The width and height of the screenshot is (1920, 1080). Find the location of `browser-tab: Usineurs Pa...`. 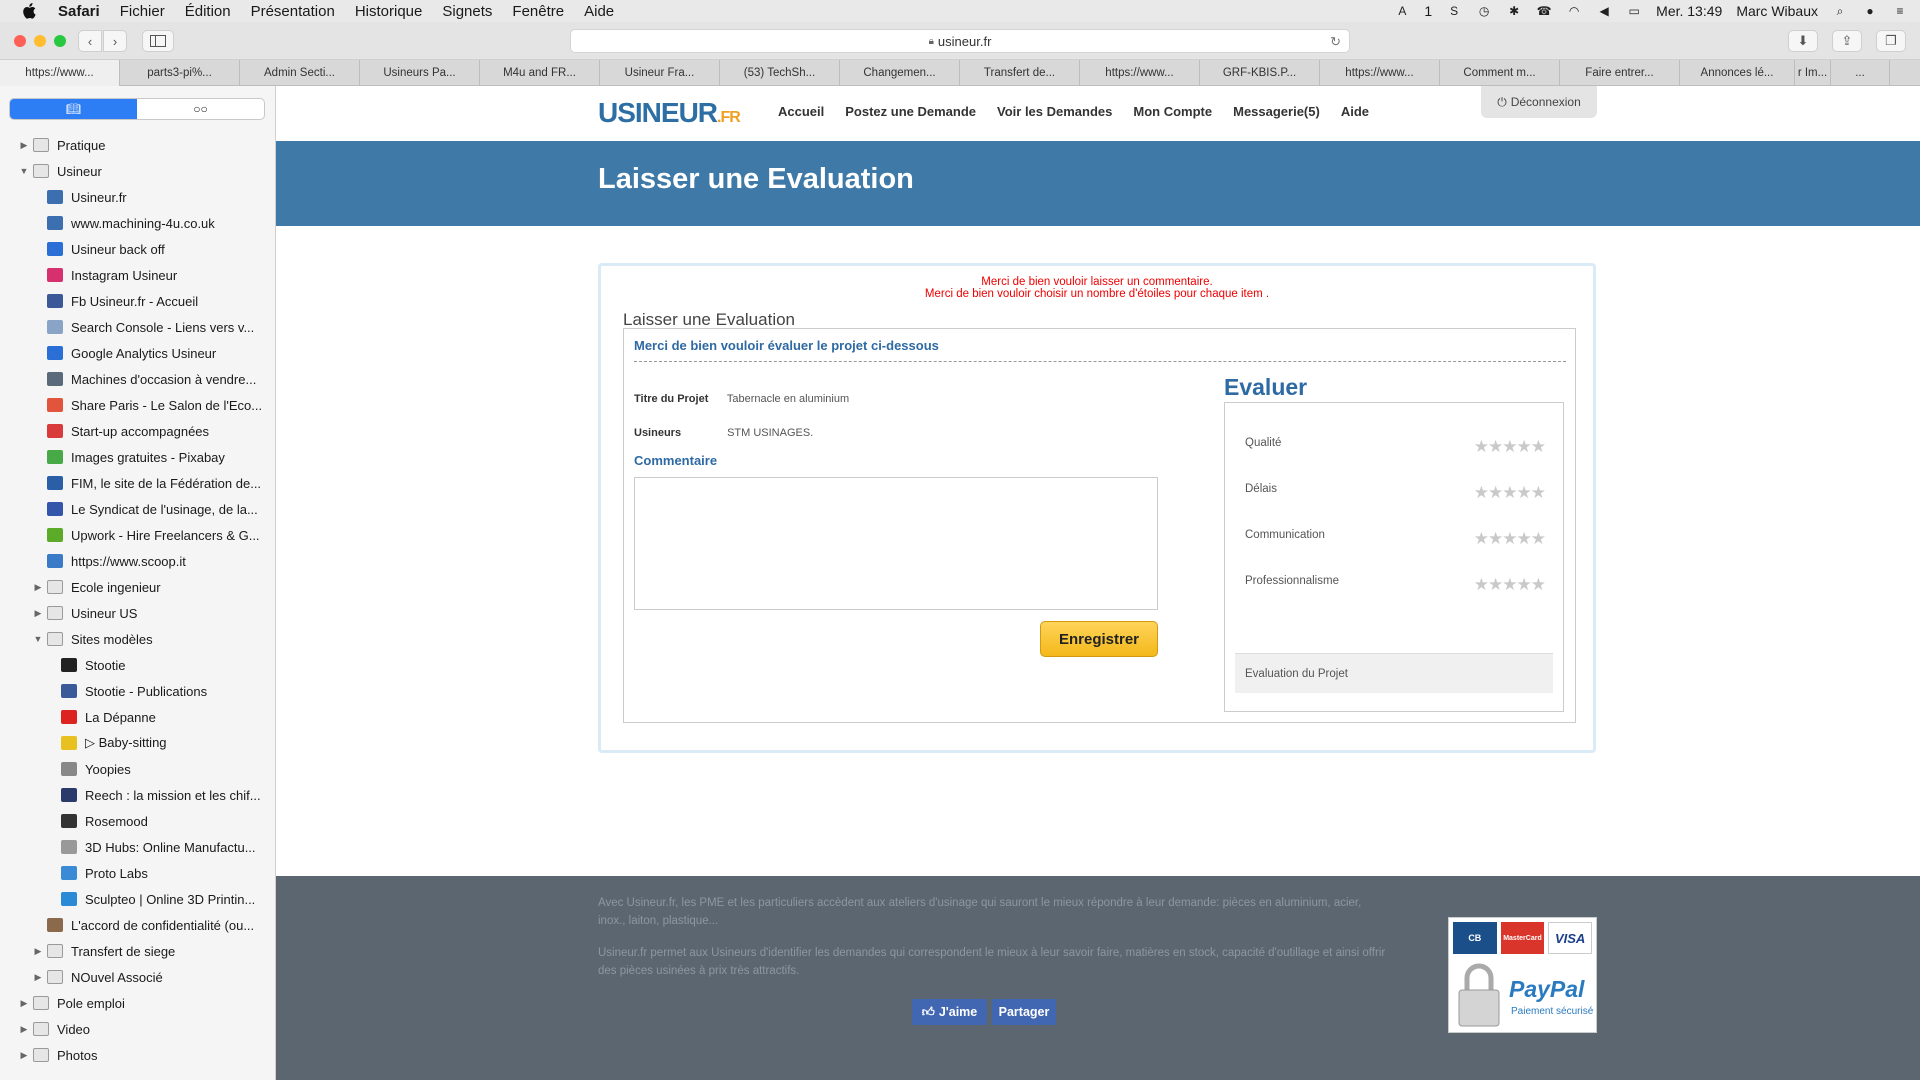

browser-tab: Usineurs Pa... is located at coordinates (420, 73).